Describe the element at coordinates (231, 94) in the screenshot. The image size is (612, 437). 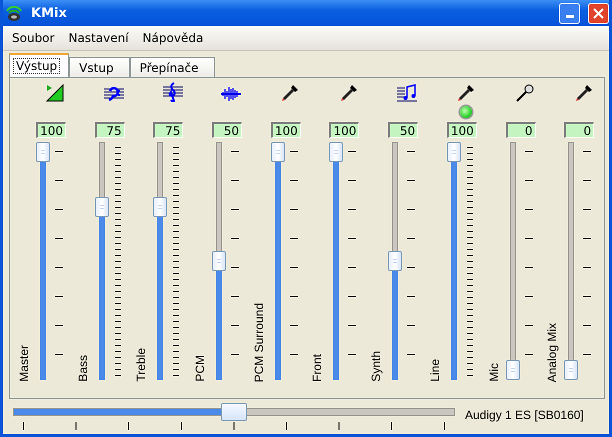
I see `waveform-icon` at that location.